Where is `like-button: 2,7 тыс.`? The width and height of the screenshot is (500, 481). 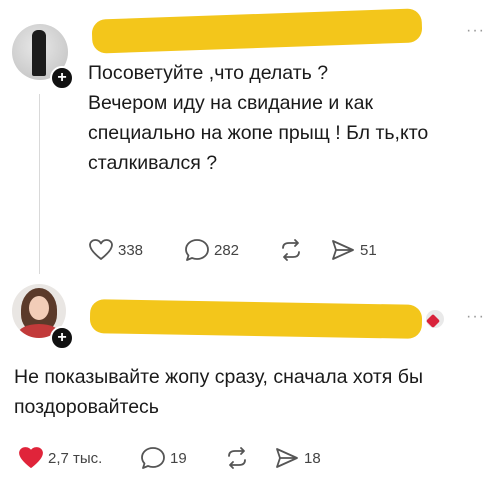 like-button: 2,7 тыс. is located at coordinates (79, 458).